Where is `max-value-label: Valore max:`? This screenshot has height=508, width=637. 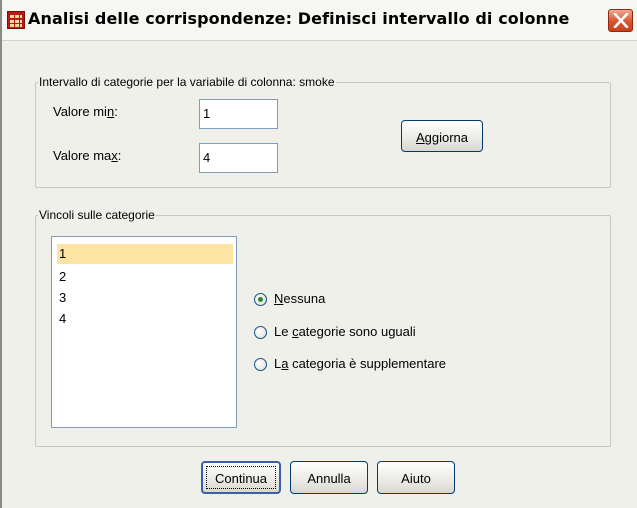 max-value-label: Valore max: is located at coordinates (87, 155).